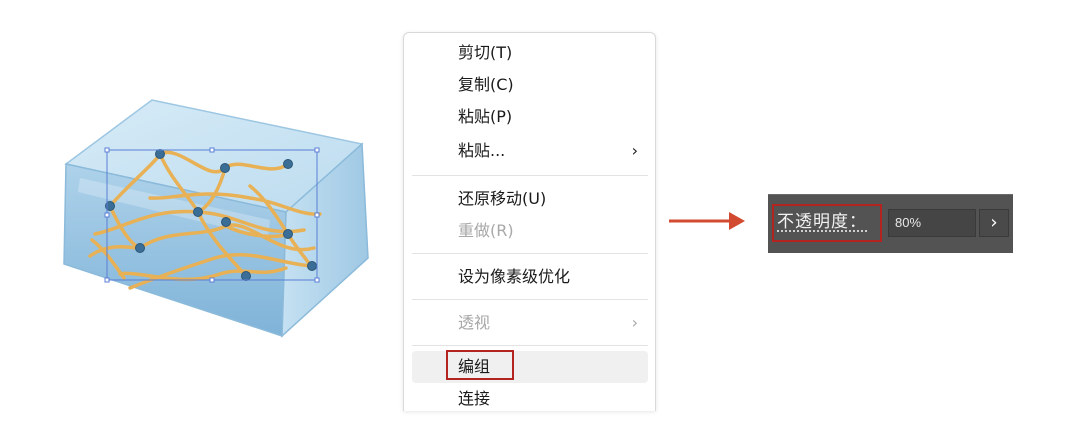  Describe the element at coordinates (474, 322) in the screenshot. I see `menu-item-label: 透视` at that location.